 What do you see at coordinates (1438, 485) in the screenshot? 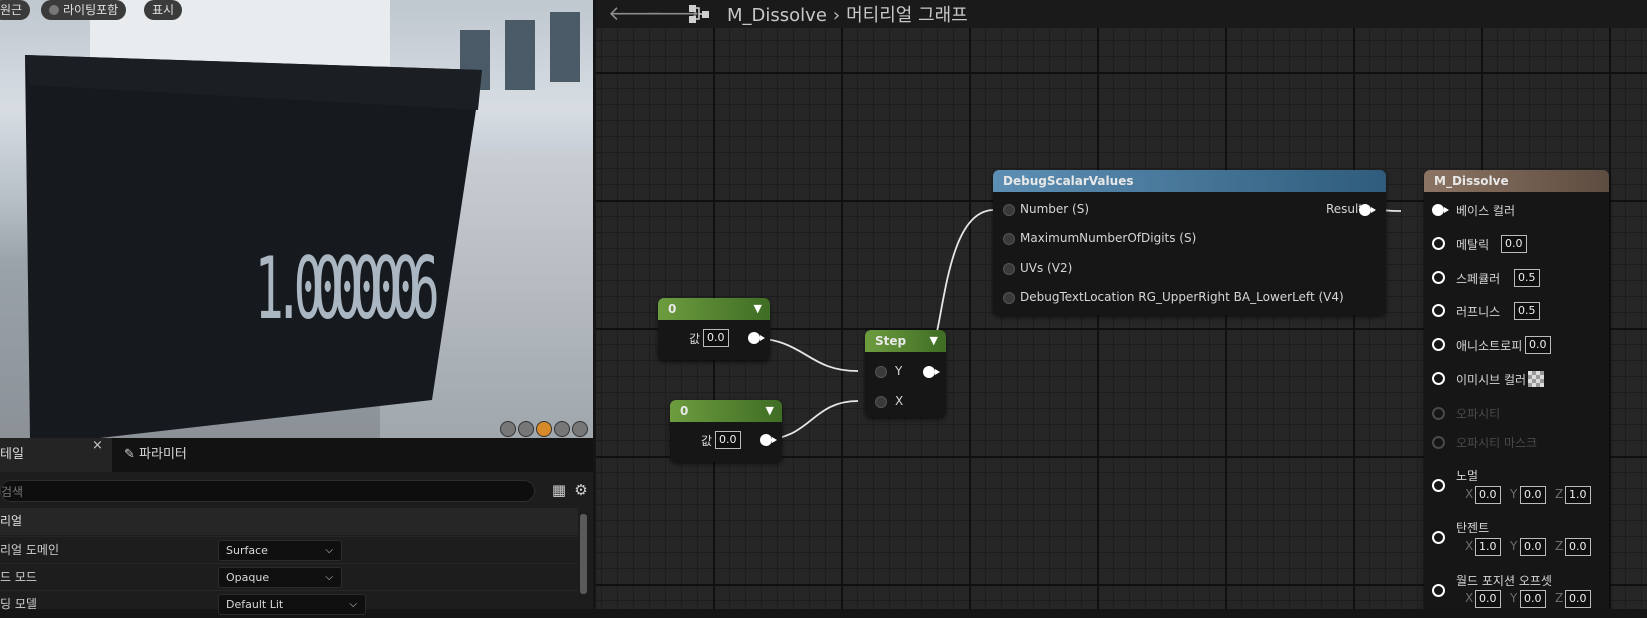
I see `input-pin-normal` at bounding box center [1438, 485].